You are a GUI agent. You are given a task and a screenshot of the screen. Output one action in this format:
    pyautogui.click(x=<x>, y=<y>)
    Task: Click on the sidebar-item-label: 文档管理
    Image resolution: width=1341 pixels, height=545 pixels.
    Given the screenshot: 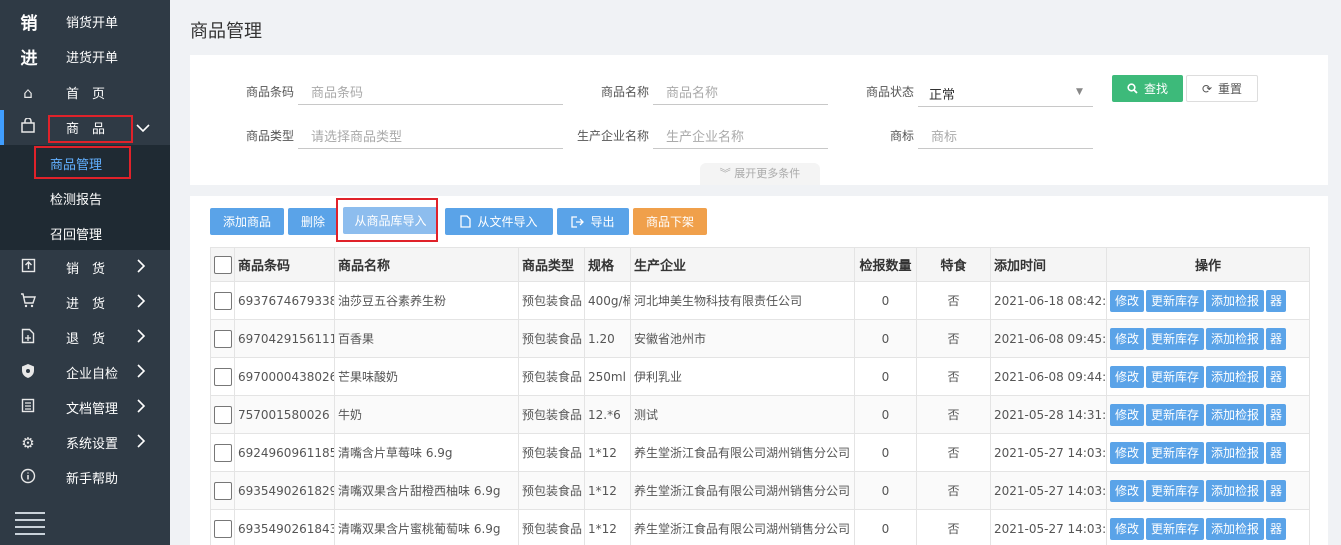 What is the action you would take?
    pyautogui.click(x=92, y=409)
    